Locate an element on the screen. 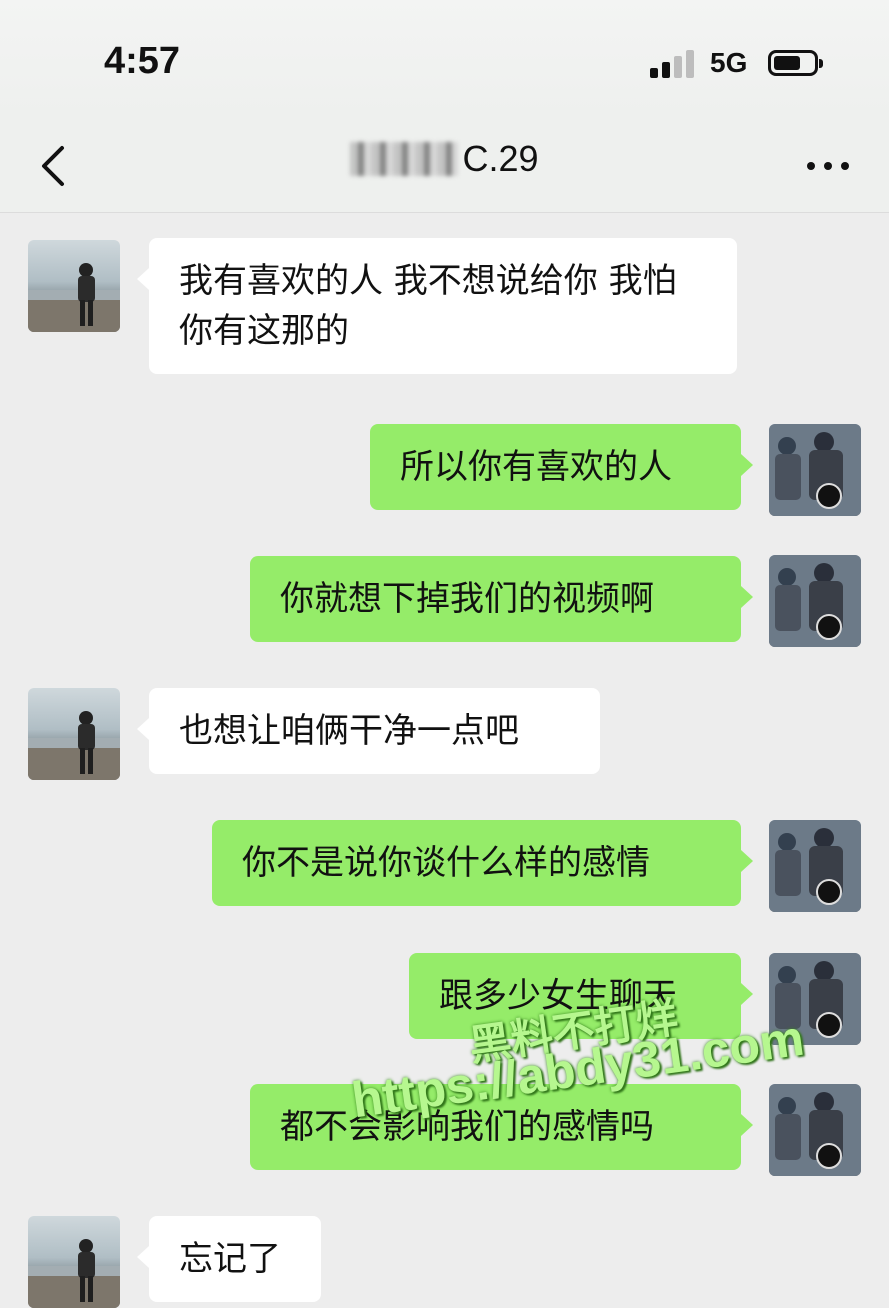 The height and width of the screenshot is (1308, 889). message-bubble-outgoing: 所以你有喜欢的人 is located at coordinates (561, 467).